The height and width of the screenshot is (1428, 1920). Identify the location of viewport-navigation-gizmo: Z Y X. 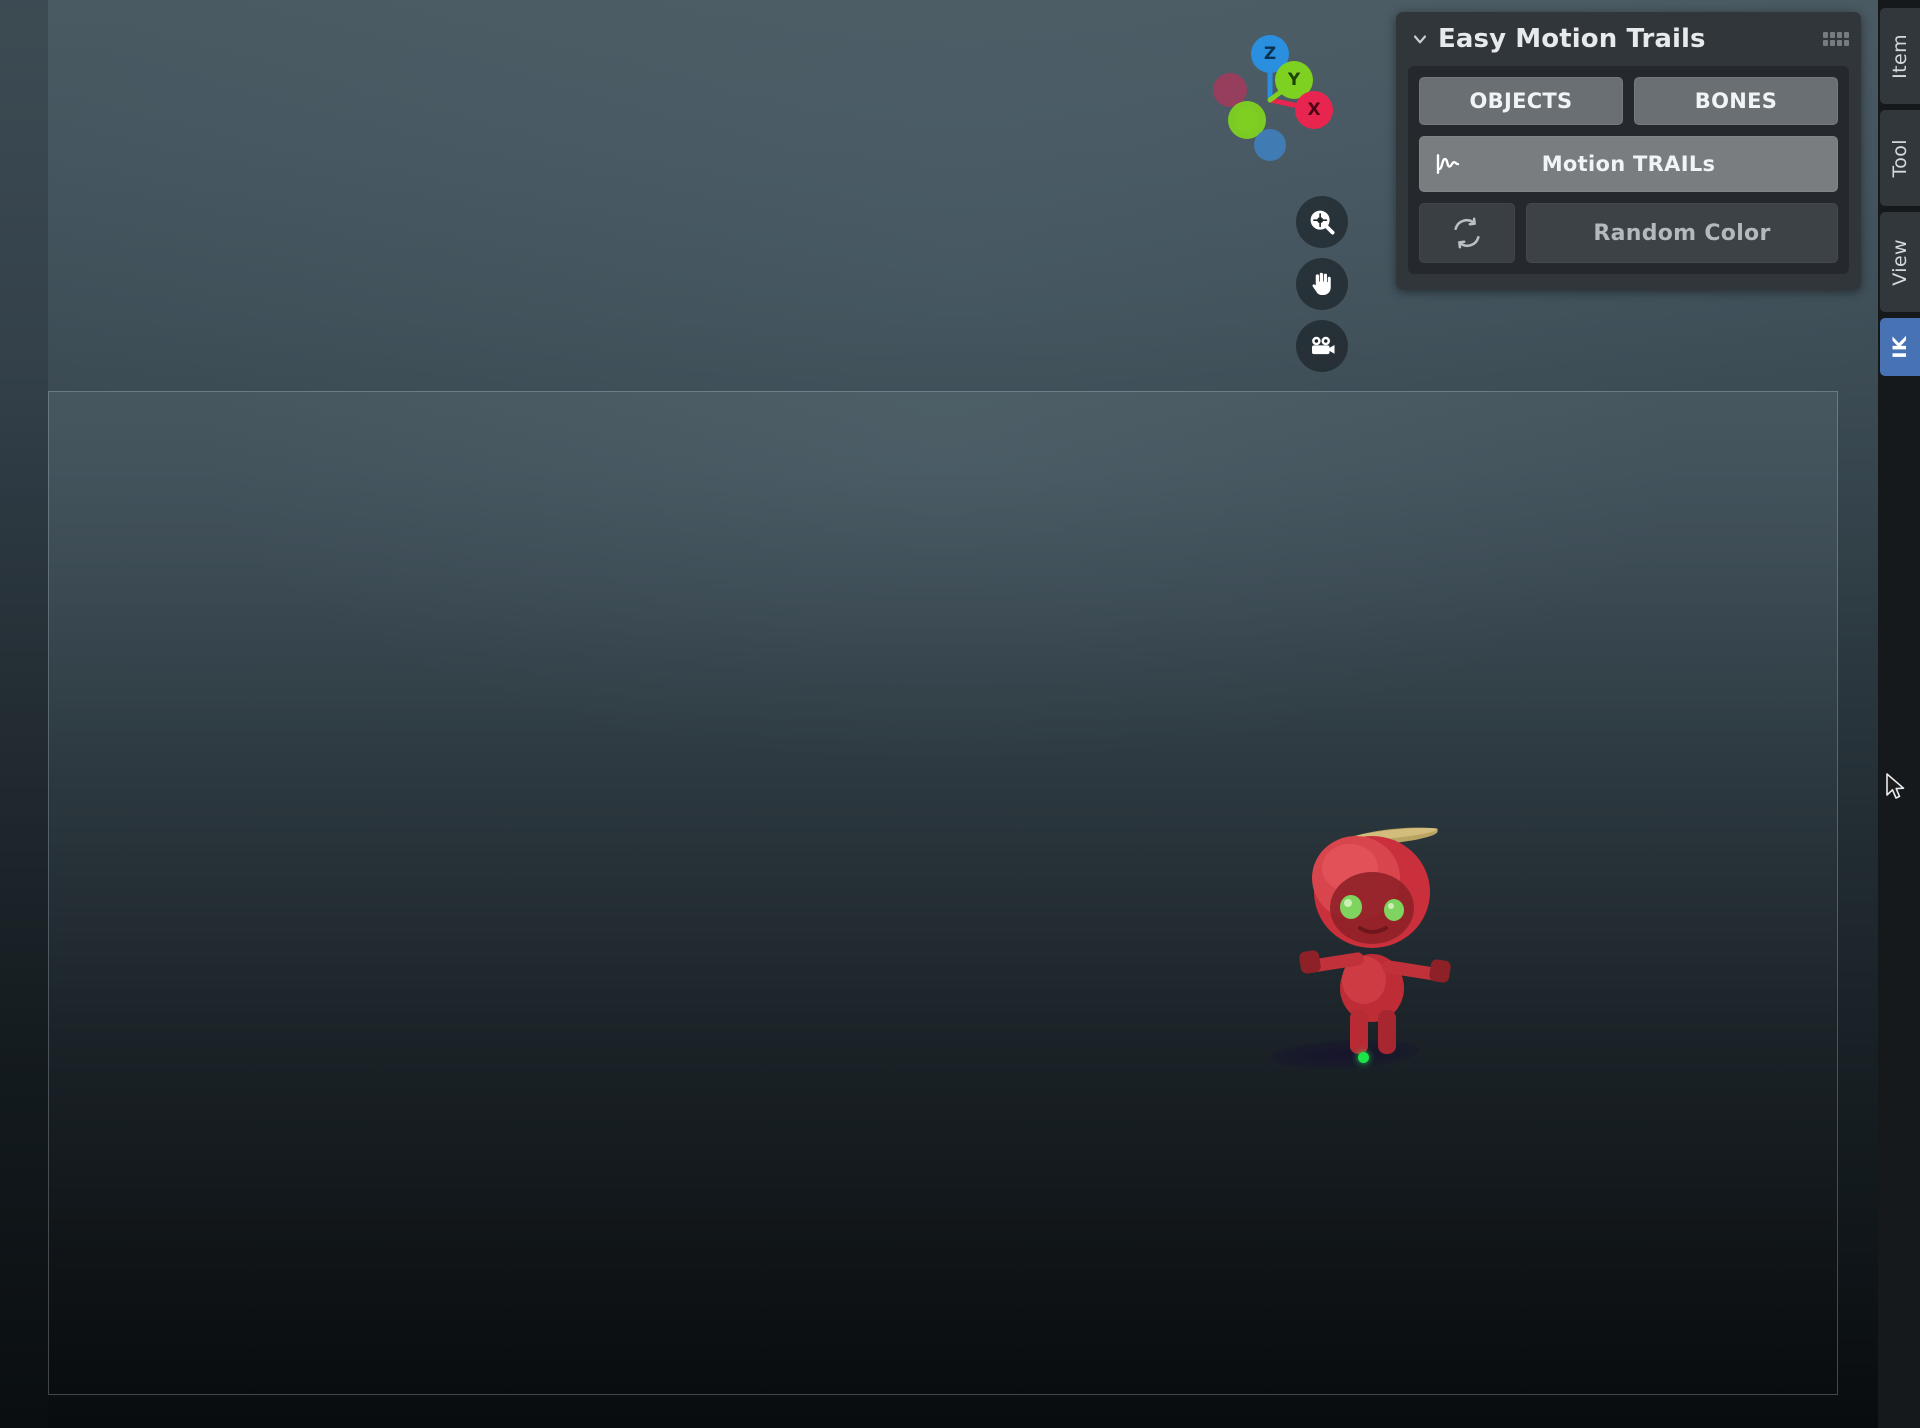
(1270, 100).